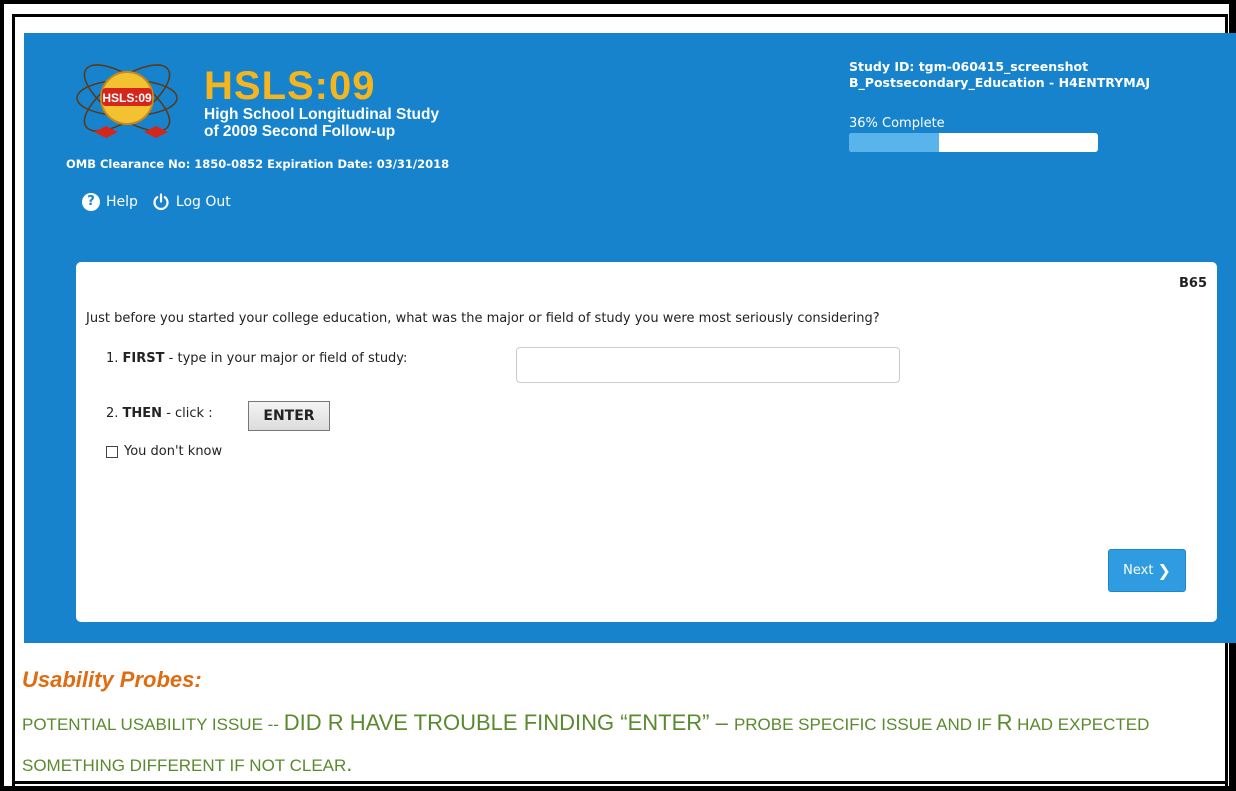 This screenshot has height=791, width=1236. What do you see at coordinates (721, 722) in the screenshot?
I see `probe-part-3: –` at bounding box center [721, 722].